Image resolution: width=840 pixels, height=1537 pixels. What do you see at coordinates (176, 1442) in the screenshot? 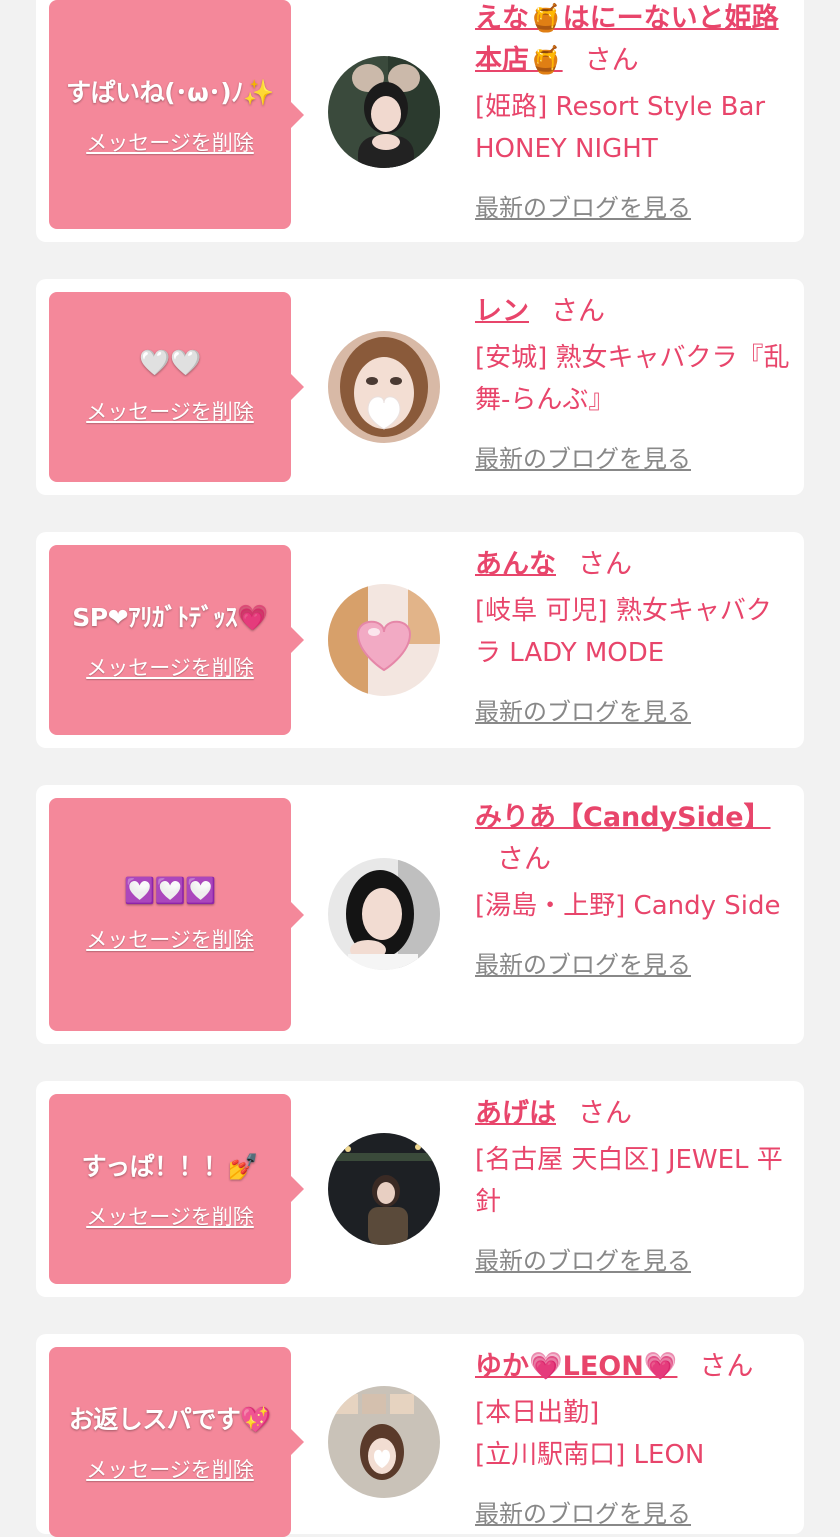
I see `message-bubble: お返しスパです💖 メッセージを削除` at bounding box center [176, 1442].